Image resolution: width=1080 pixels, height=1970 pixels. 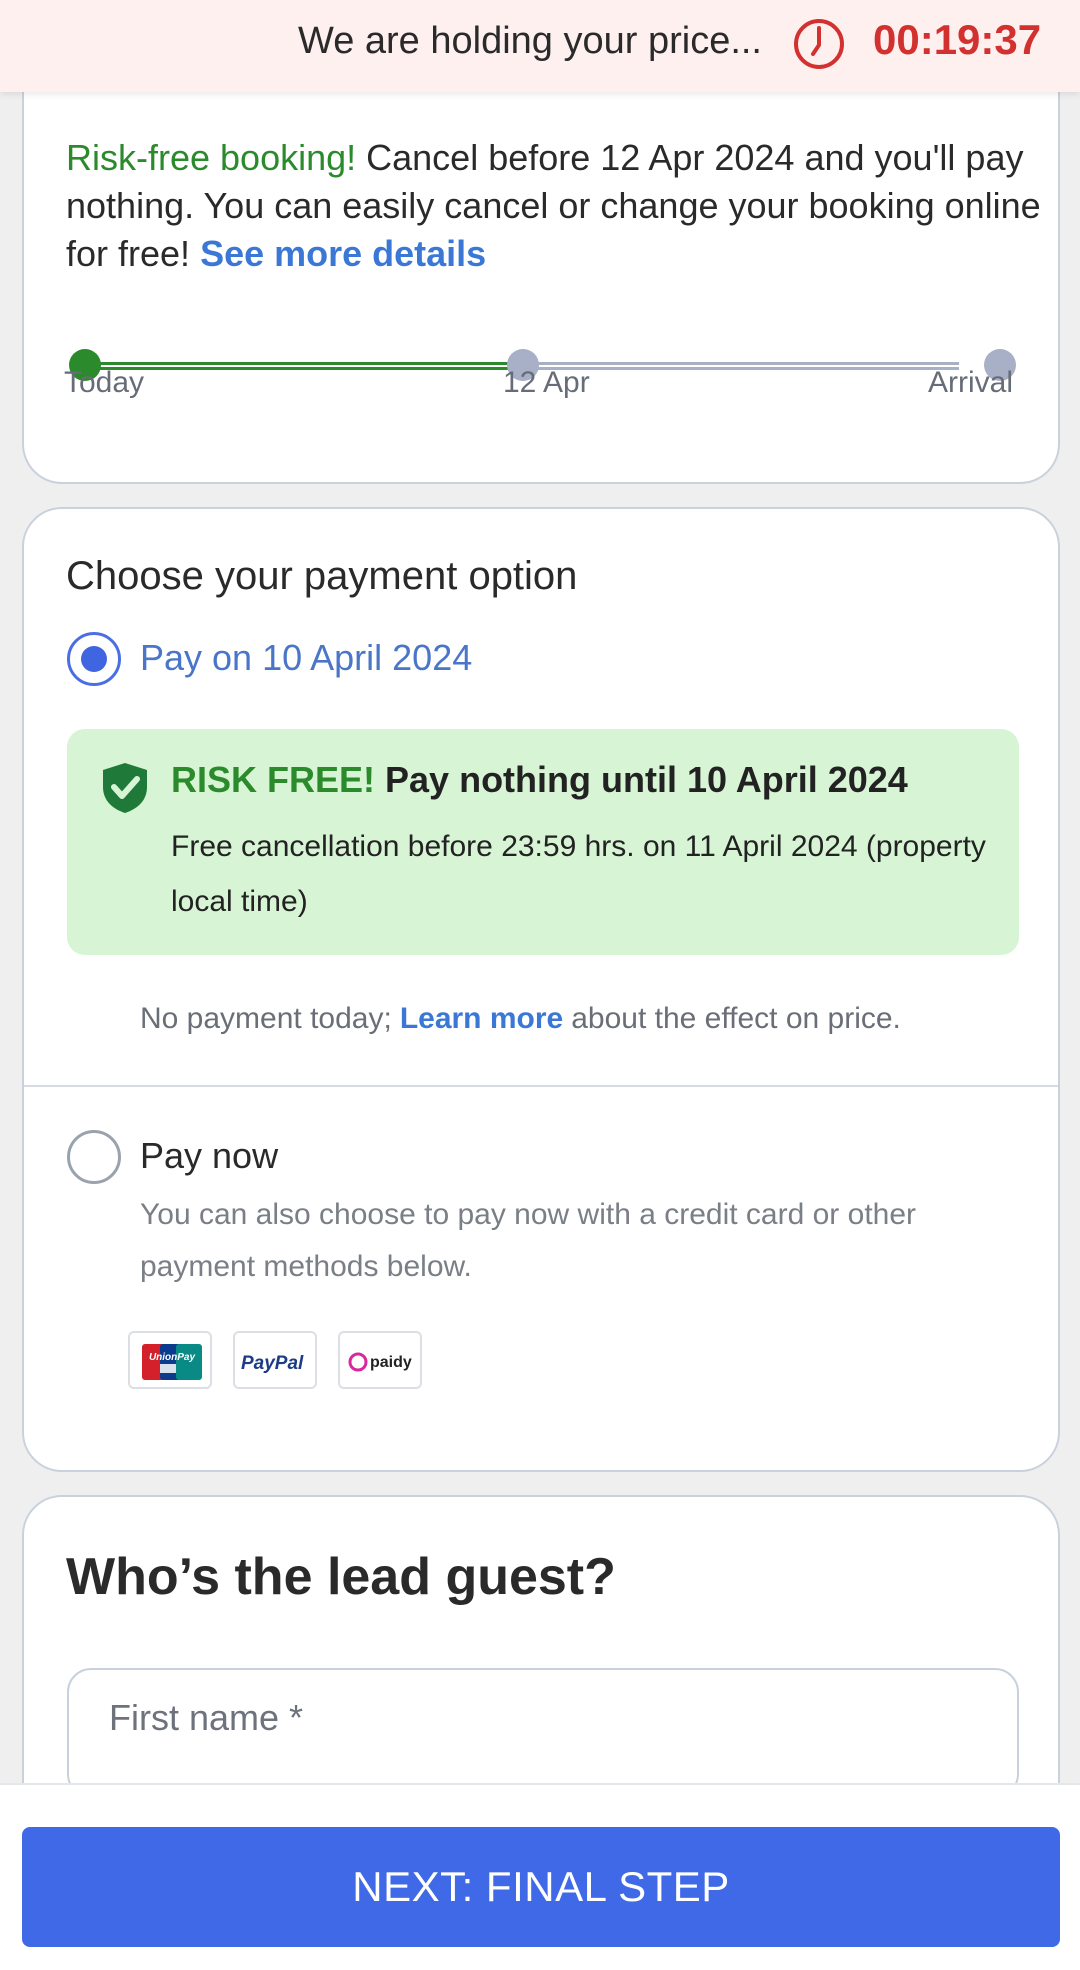 What do you see at coordinates (819, 44) in the screenshot?
I see `clock-icon` at bounding box center [819, 44].